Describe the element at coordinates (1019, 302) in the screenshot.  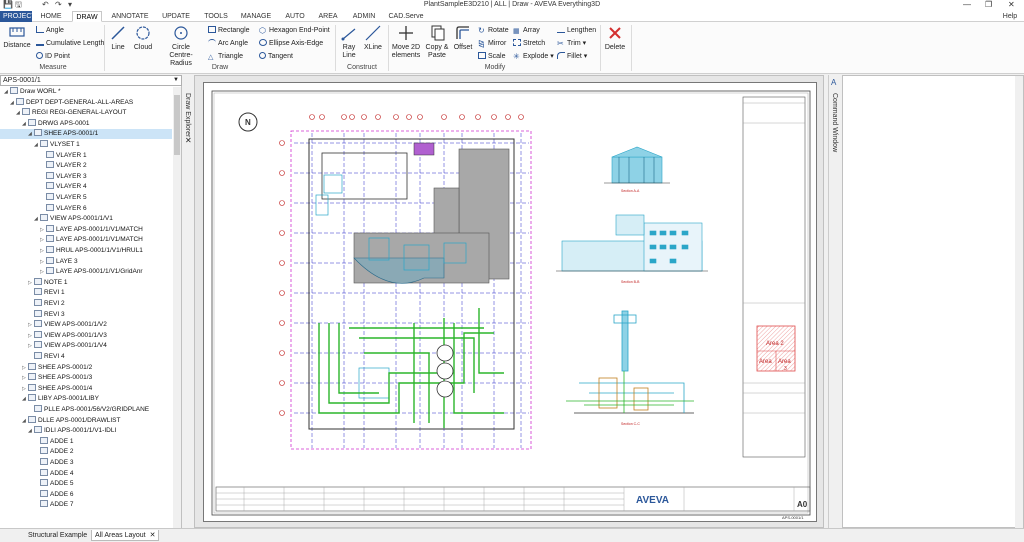
I see `command-window-scrollbar` at that location.